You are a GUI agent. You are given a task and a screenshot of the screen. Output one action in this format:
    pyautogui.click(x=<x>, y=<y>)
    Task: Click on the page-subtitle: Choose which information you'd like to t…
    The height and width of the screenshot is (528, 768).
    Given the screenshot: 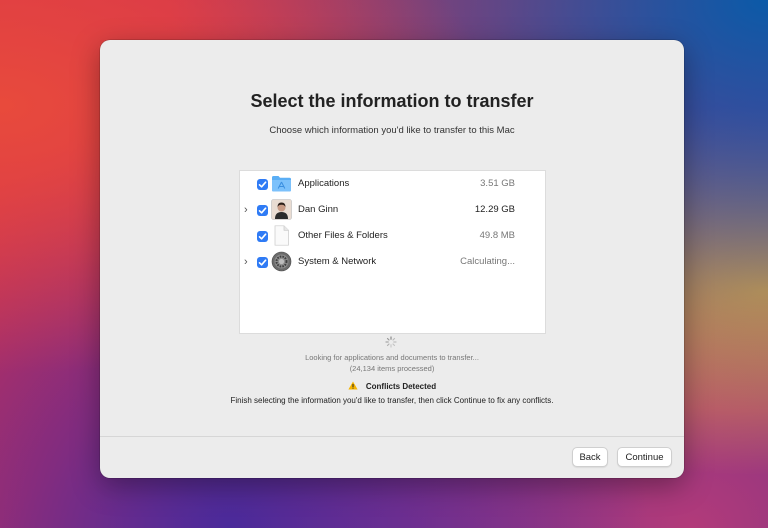 What is the action you would take?
    pyautogui.click(x=392, y=130)
    